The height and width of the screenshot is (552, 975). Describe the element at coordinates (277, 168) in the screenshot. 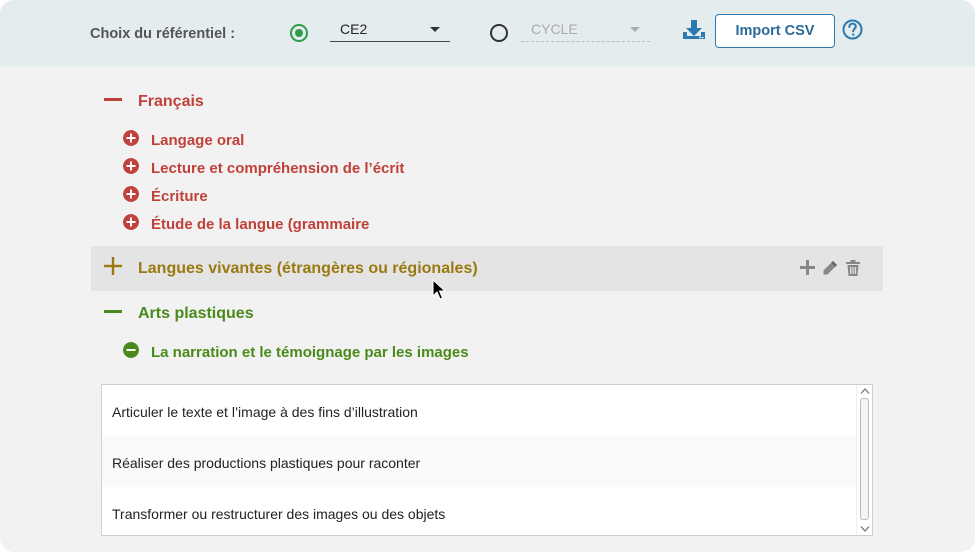

I see `sub-item-lecture: Lecture et compréhension de l’écrit` at that location.